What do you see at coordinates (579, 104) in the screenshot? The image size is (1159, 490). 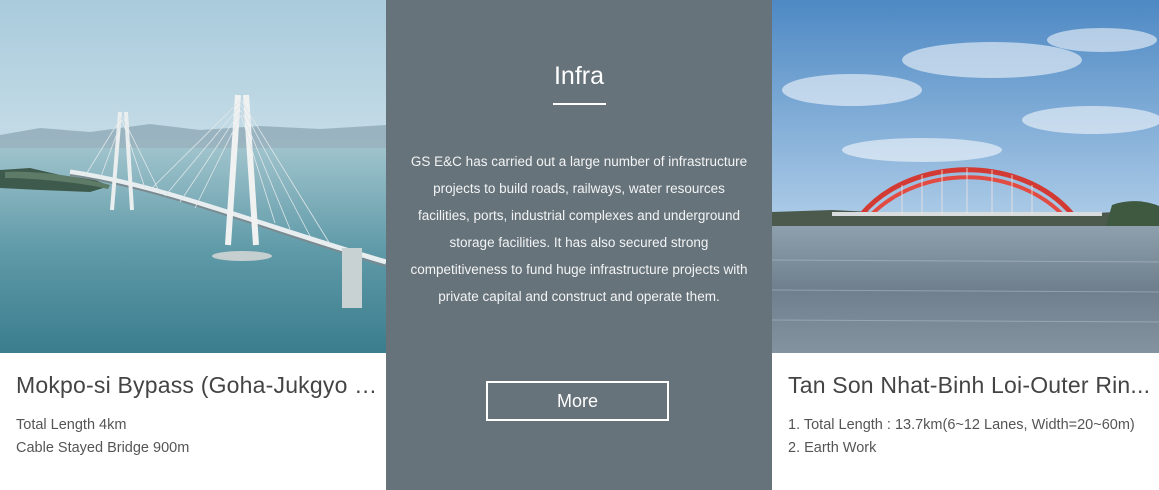 I see `heading-underline` at bounding box center [579, 104].